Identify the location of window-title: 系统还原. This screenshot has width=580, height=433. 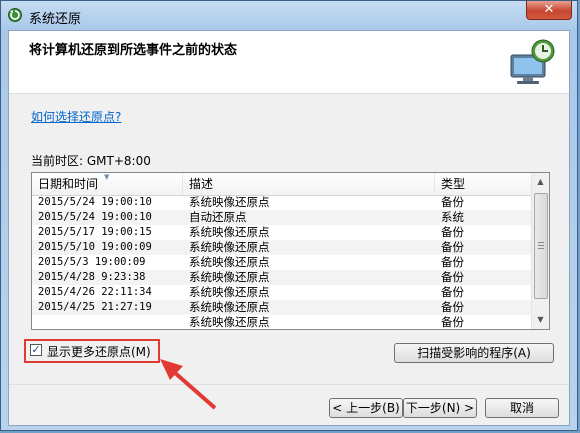
(55, 19).